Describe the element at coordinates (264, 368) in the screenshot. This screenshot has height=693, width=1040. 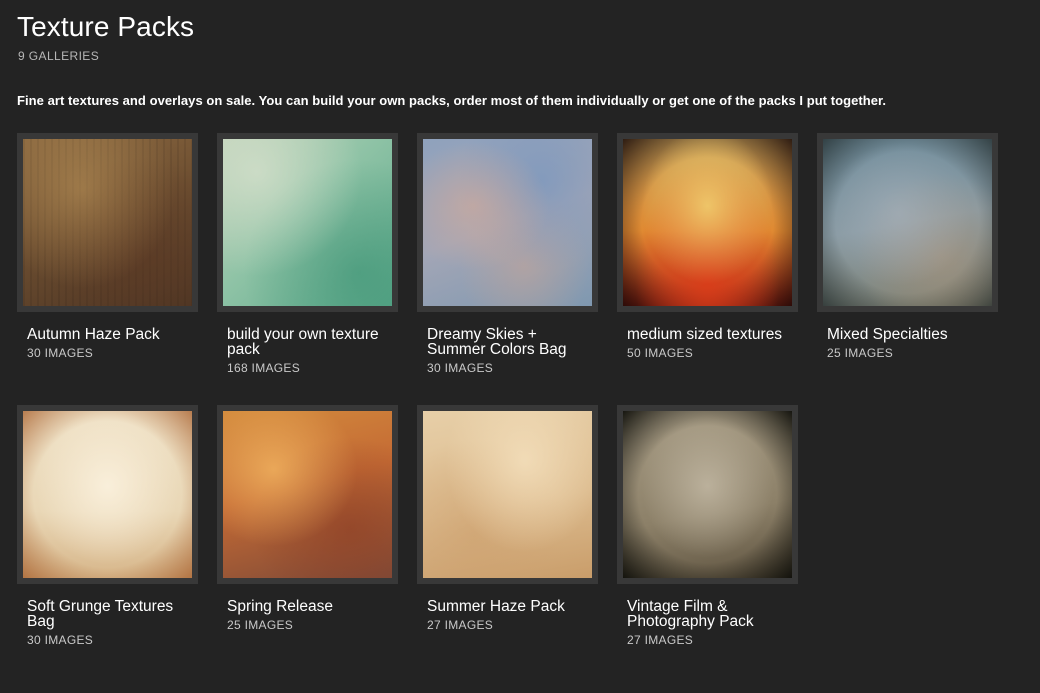
I see `gallery-image-count: 168 IMAGES` at that location.